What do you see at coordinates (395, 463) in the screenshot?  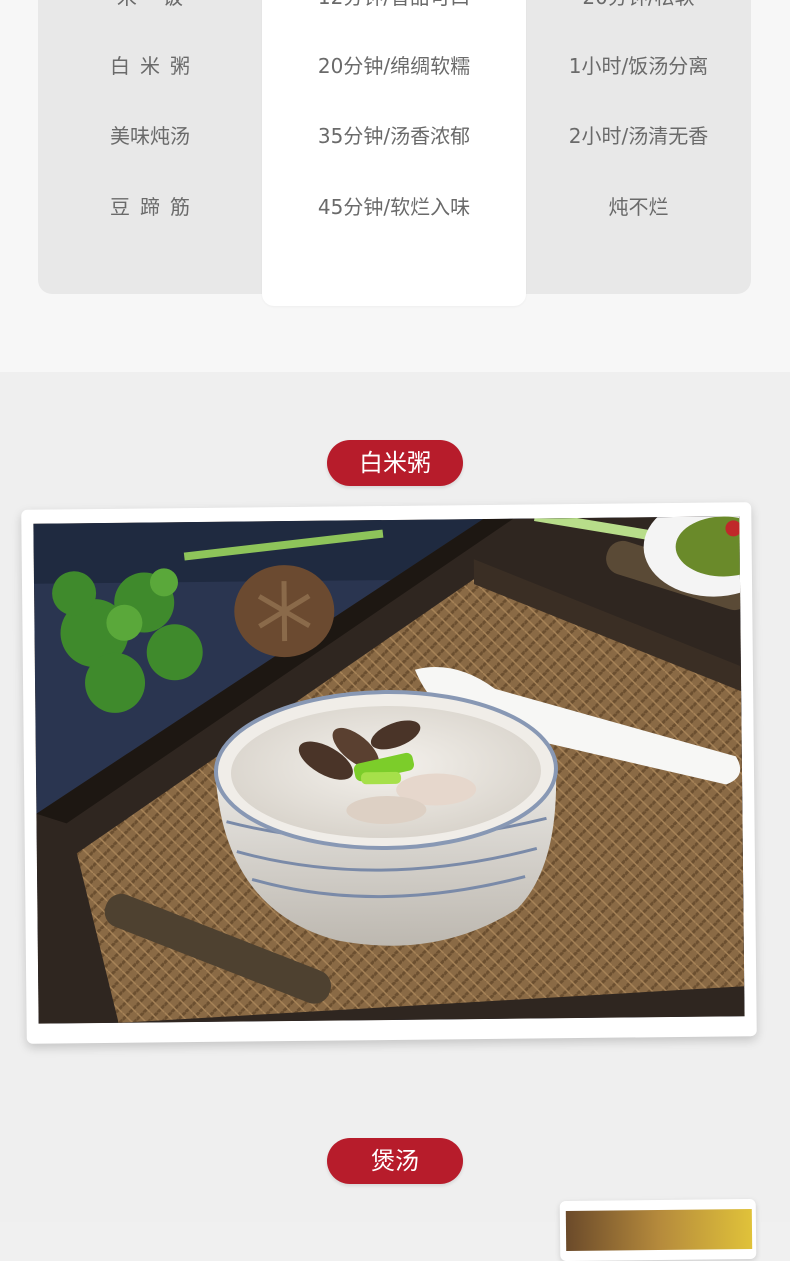 I see `section-title-pill: 白米粥` at bounding box center [395, 463].